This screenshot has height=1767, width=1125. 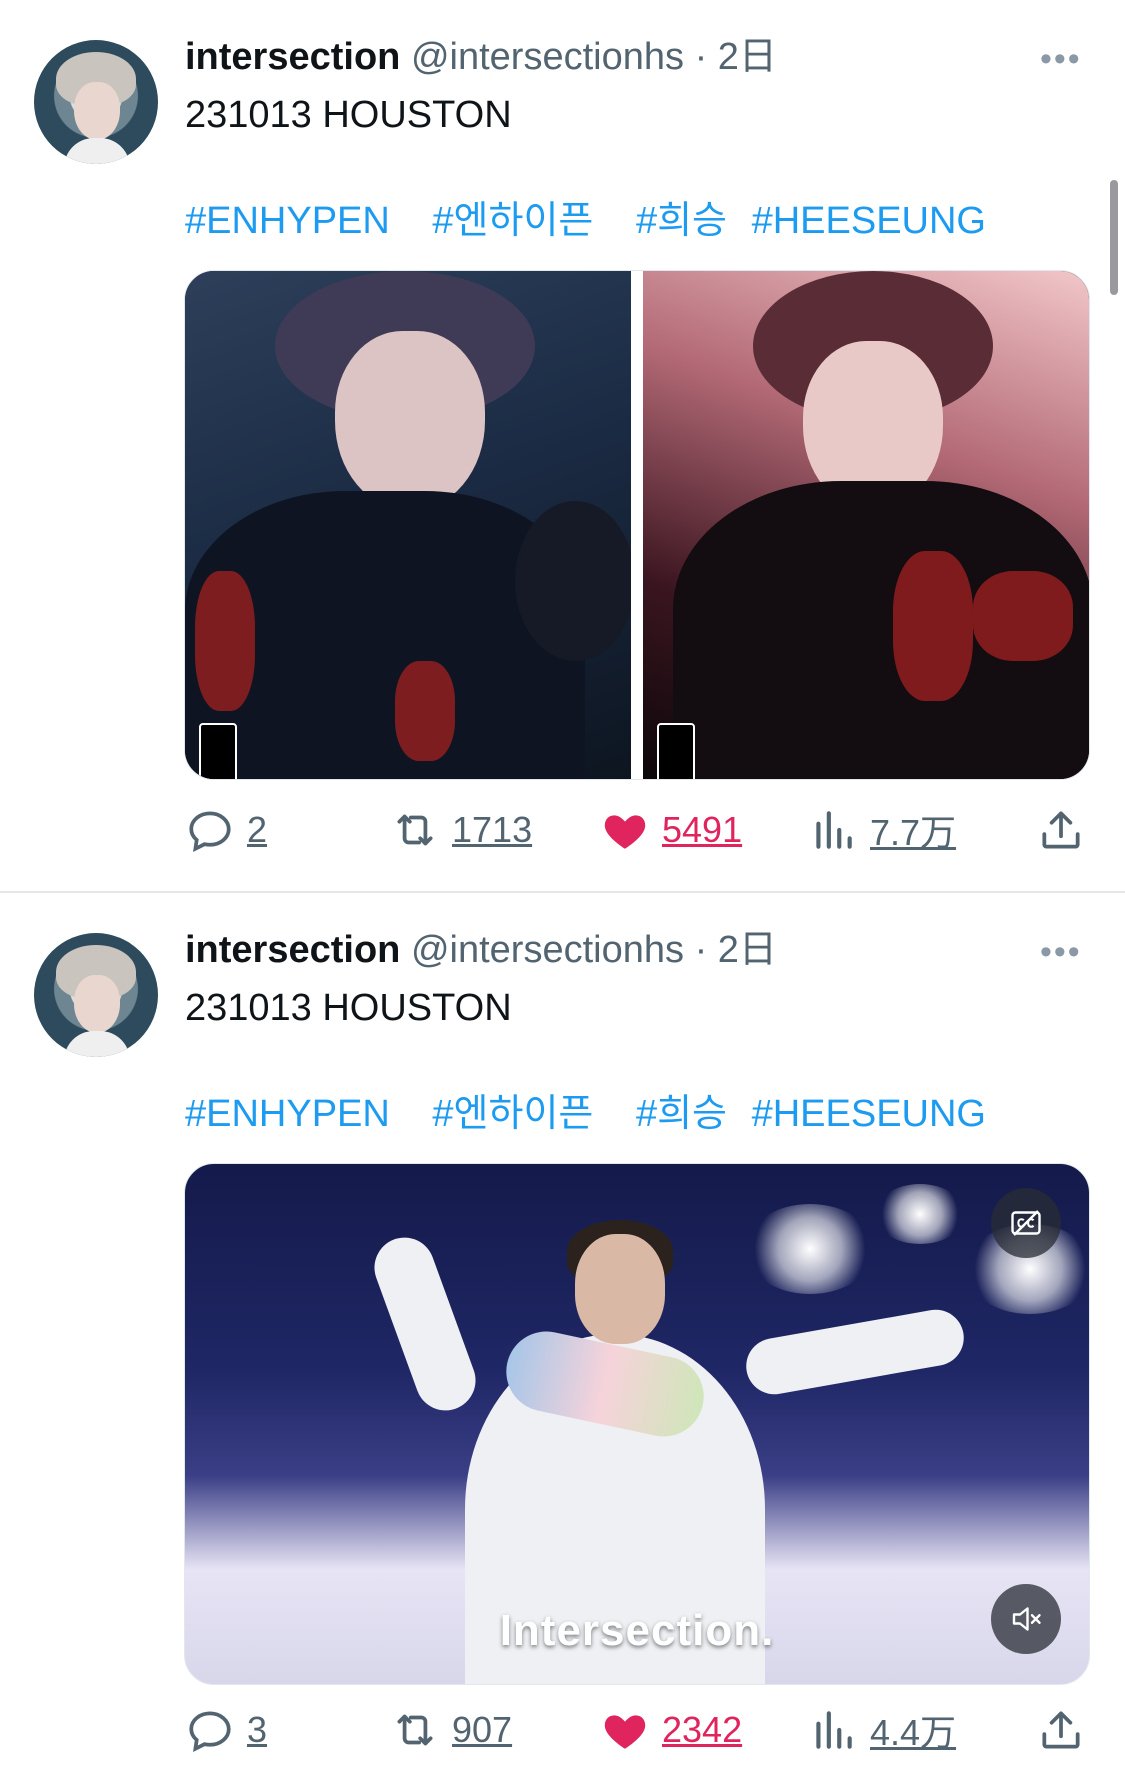 I want to click on like-count: 5491, so click(x=702, y=829).